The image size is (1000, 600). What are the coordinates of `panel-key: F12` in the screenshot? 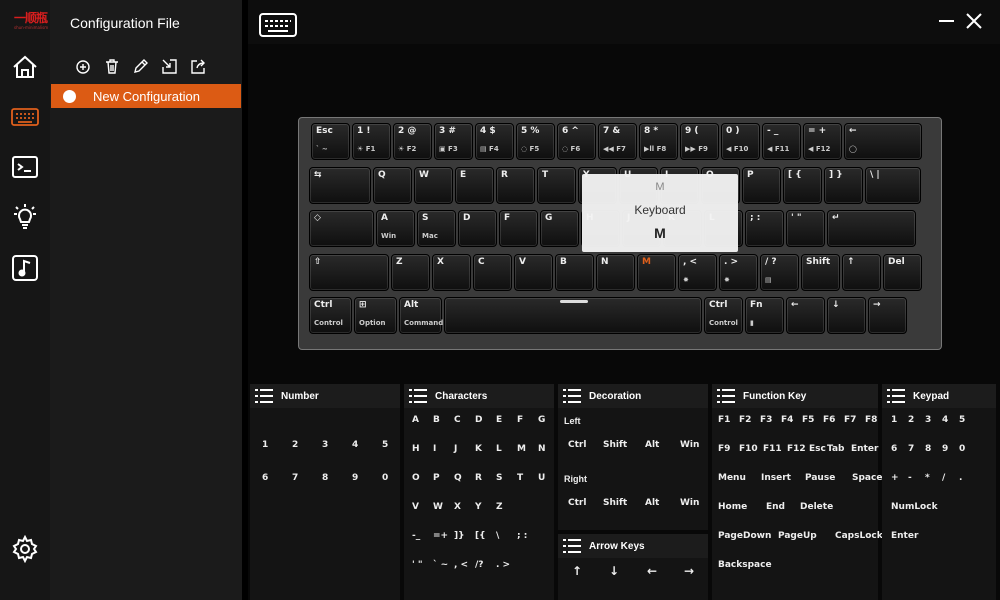 It's located at (796, 449).